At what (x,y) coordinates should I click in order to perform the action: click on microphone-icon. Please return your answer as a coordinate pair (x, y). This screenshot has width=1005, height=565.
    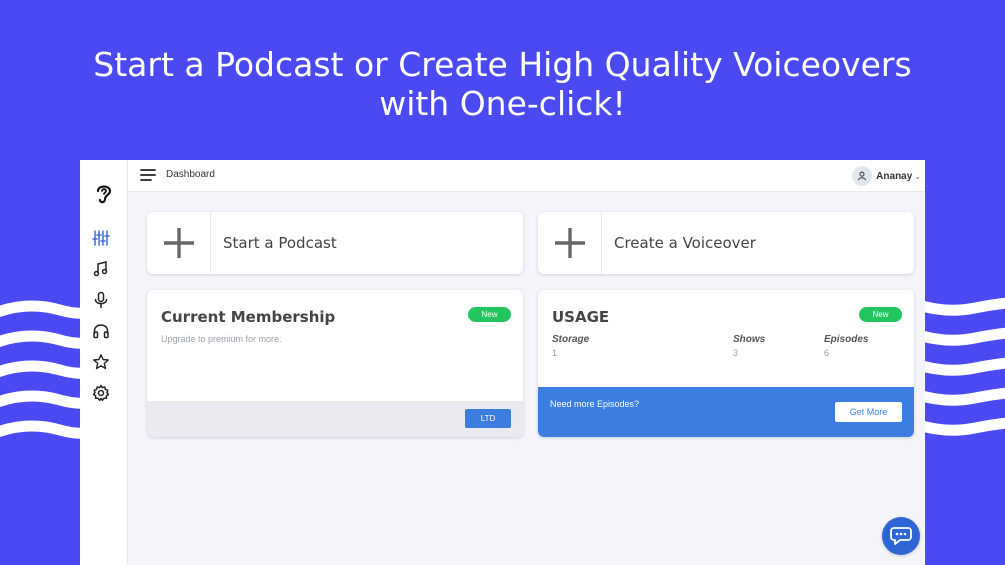
    Looking at the image, I should click on (101, 300).